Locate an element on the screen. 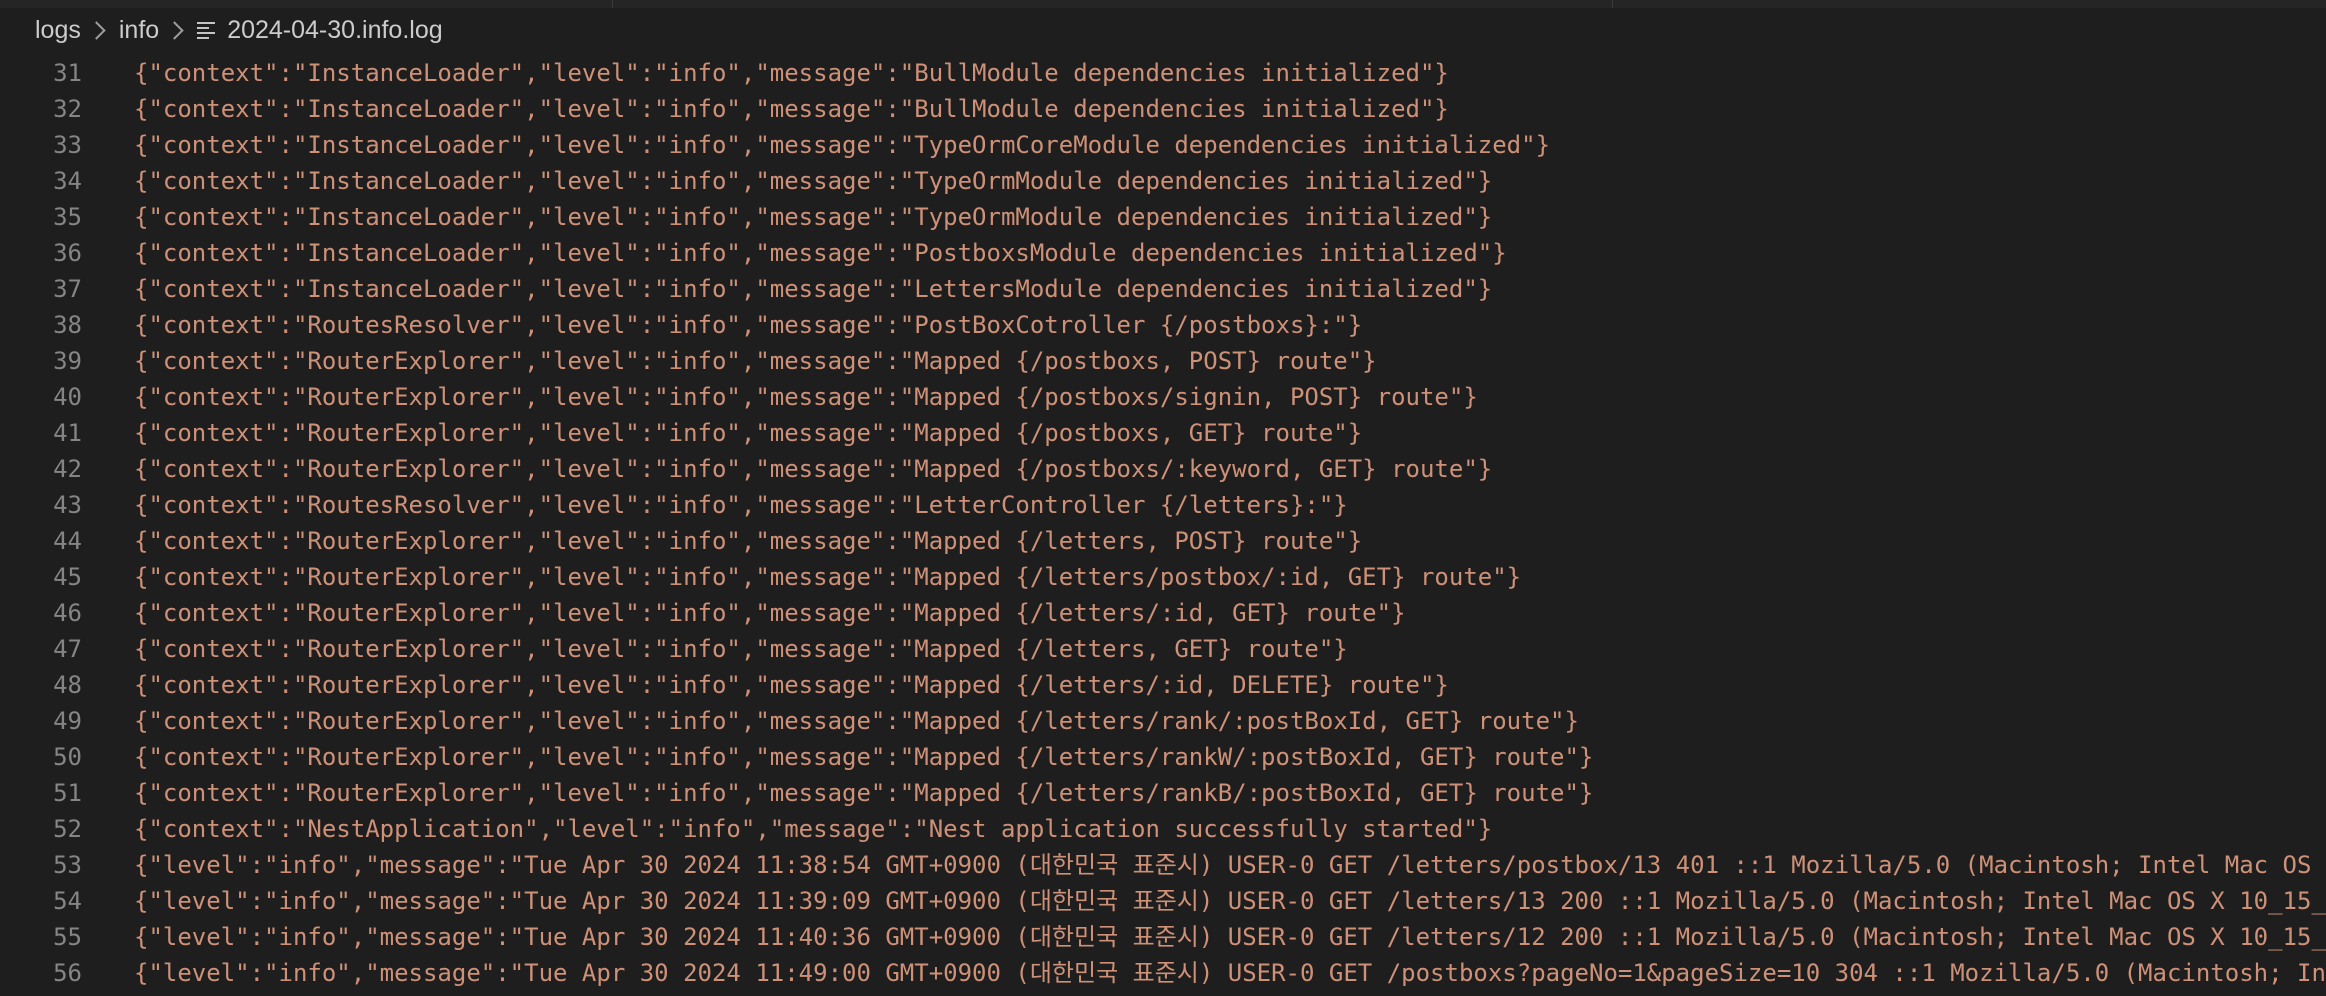 This screenshot has height=996, width=2326. line-number: 46 is located at coordinates (67, 613).